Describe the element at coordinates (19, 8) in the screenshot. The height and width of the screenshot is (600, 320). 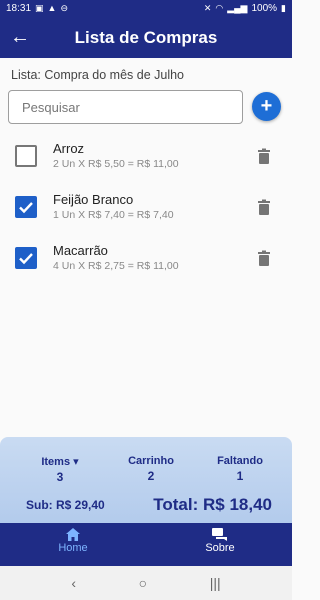
I see `clock: 18:31` at that location.